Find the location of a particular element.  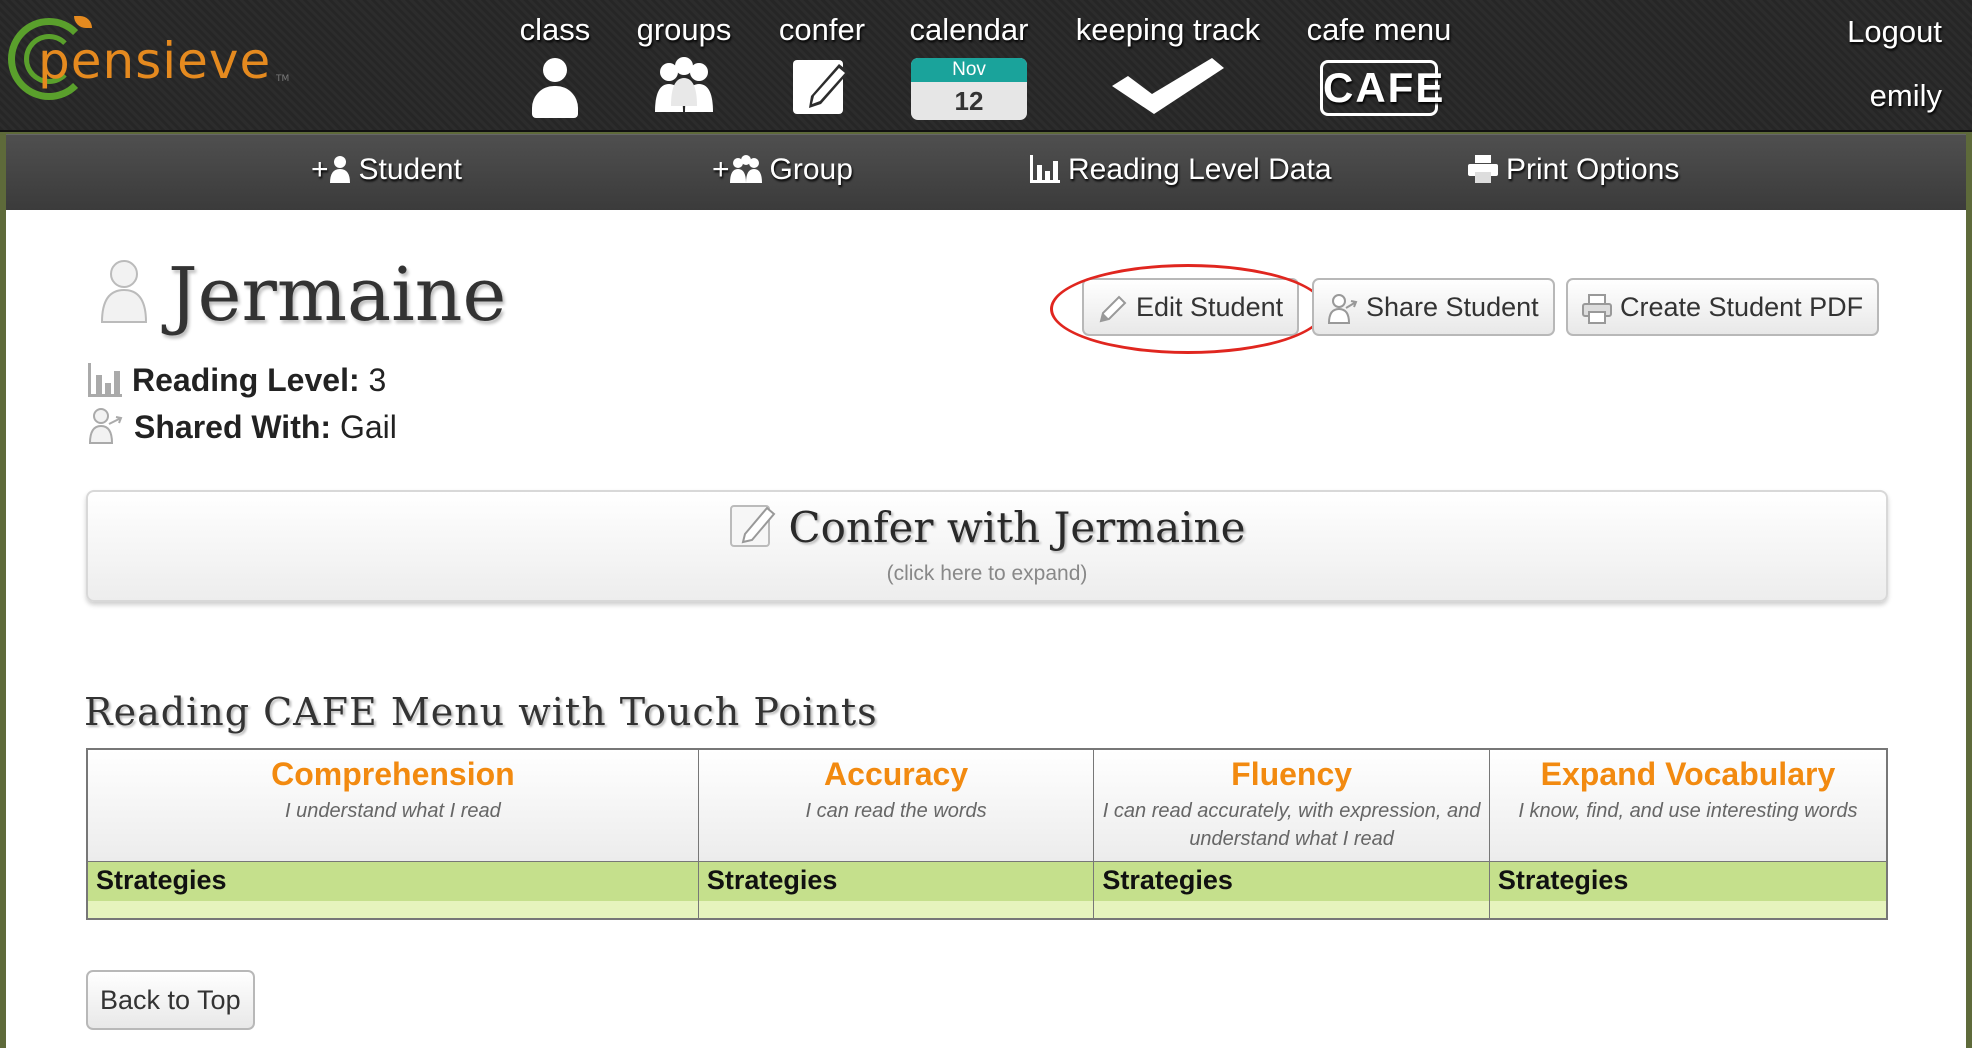

back-to-top-button: Back to Top is located at coordinates (170, 1000).